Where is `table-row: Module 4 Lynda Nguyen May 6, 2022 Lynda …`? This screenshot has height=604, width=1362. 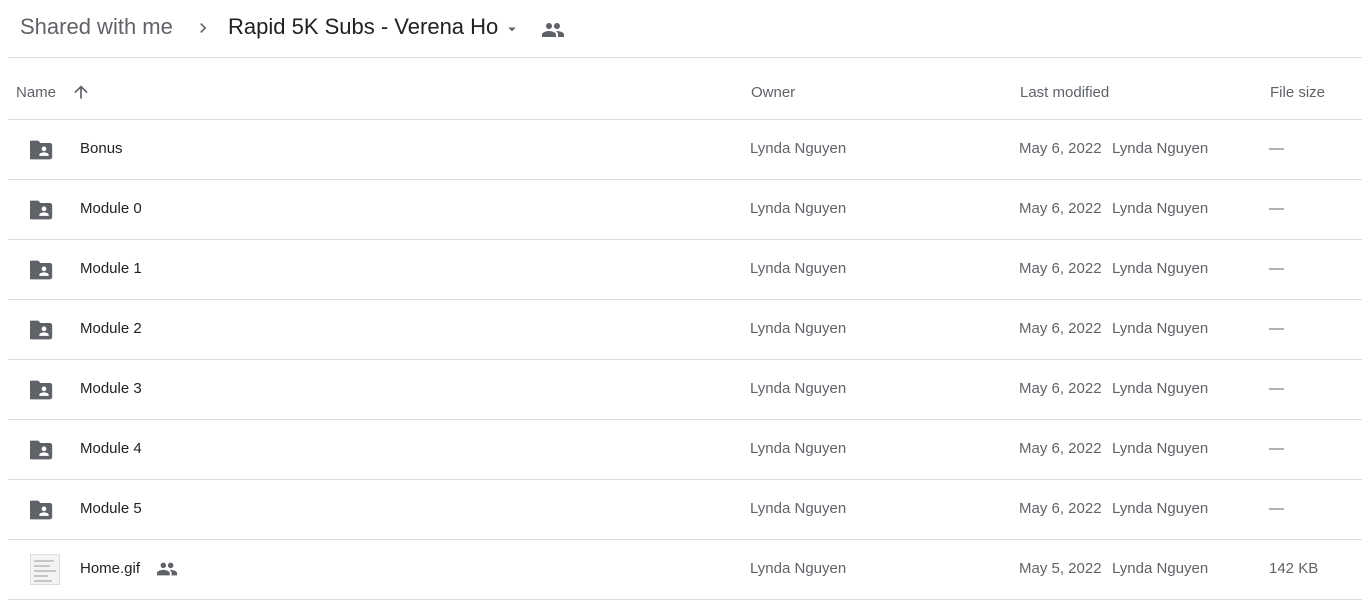 table-row: Module 4 Lynda Nguyen May 6, 2022 Lynda … is located at coordinates (685, 450).